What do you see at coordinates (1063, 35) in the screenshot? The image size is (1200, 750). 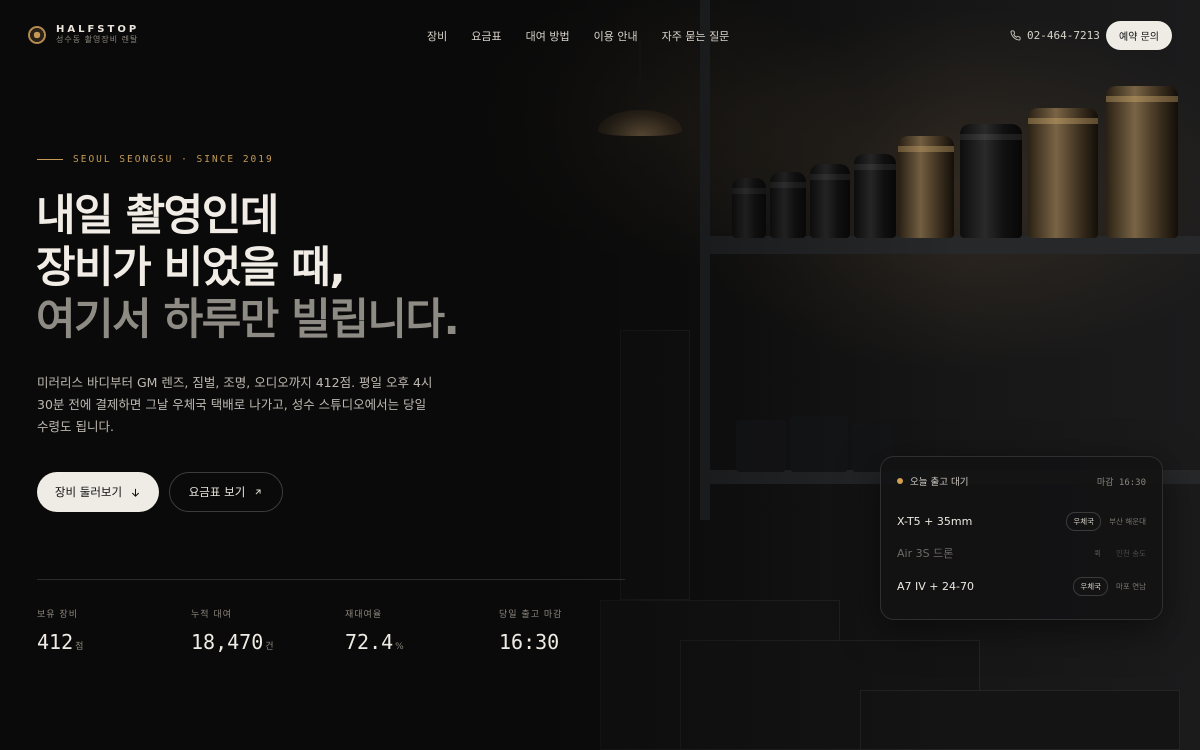 I see `phone-number: 02-464-7213` at bounding box center [1063, 35].